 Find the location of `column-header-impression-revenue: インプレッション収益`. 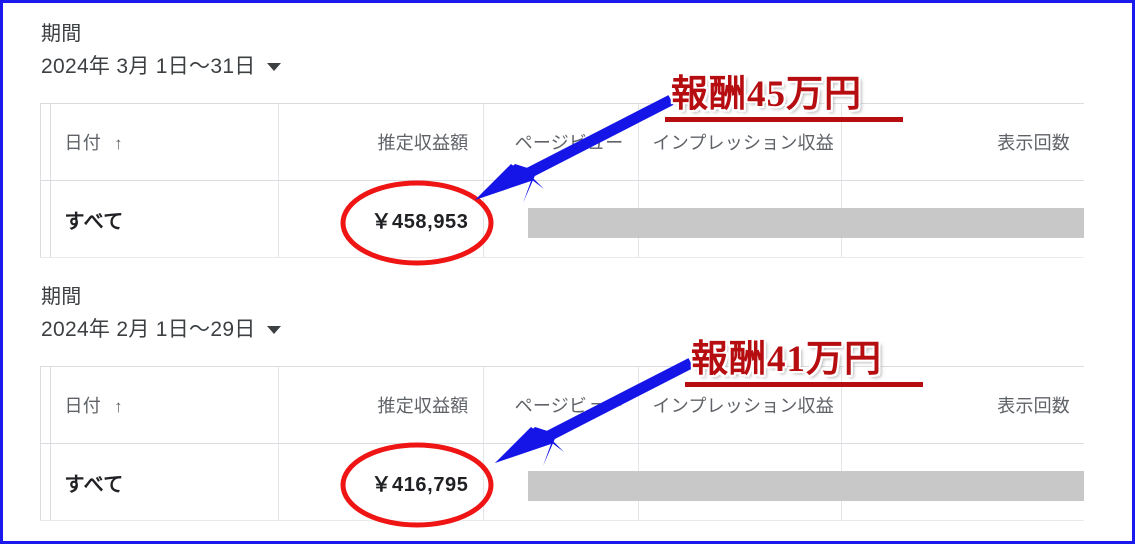

column-header-impression-revenue: インプレッション収益 is located at coordinates (740, 142).